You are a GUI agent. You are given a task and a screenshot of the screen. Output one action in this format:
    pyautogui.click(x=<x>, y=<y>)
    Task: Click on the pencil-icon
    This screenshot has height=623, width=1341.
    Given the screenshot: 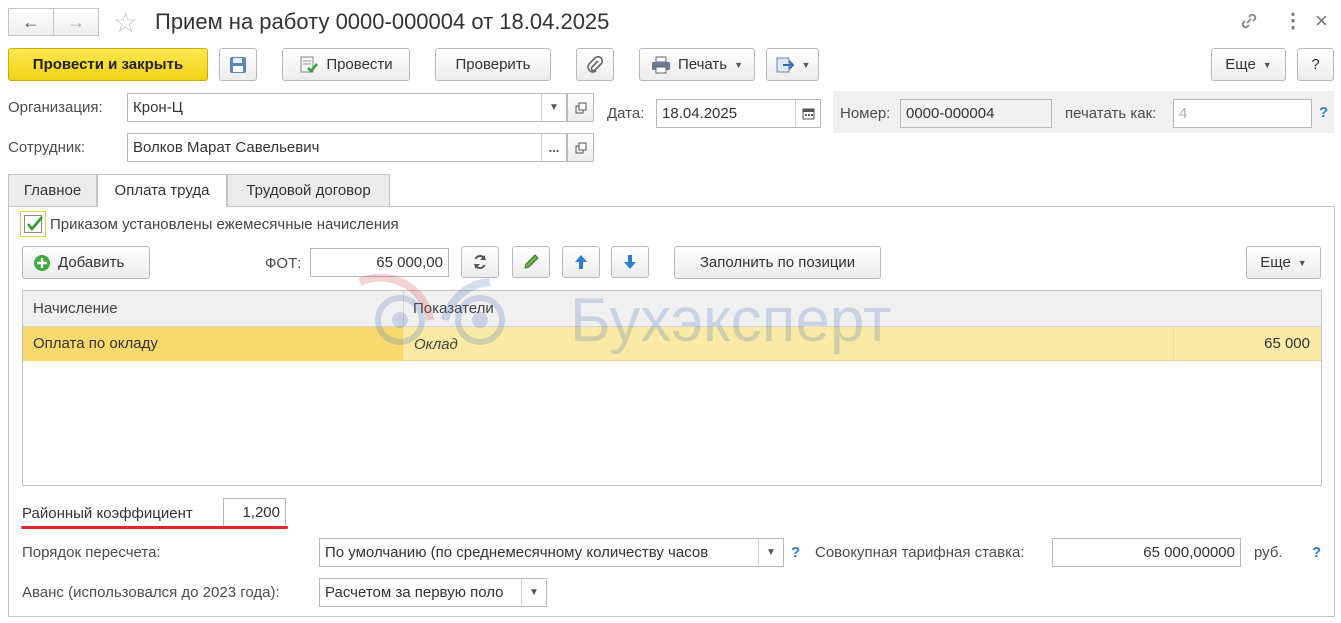 What is the action you would take?
    pyautogui.click(x=531, y=261)
    